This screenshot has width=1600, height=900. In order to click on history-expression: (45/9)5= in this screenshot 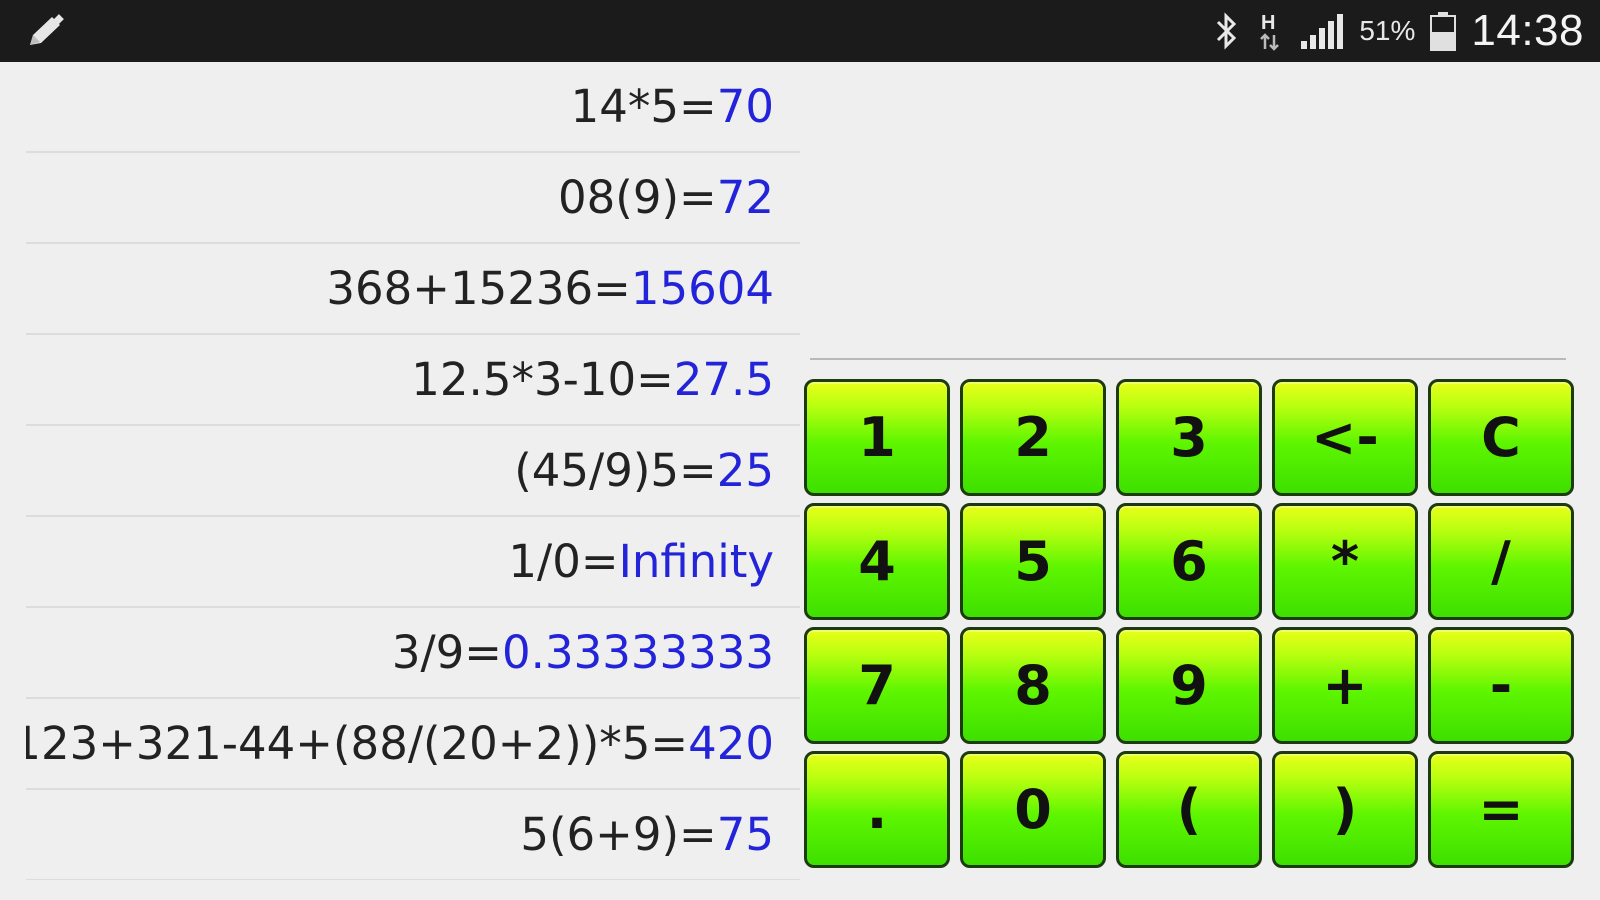, I will do `click(615, 470)`.